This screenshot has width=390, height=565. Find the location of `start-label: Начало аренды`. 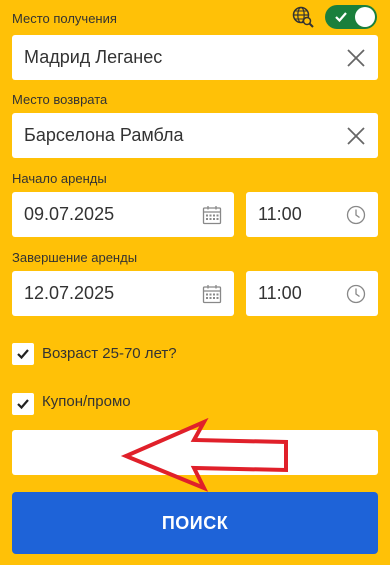

start-label: Начало аренды is located at coordinates (59, 178).